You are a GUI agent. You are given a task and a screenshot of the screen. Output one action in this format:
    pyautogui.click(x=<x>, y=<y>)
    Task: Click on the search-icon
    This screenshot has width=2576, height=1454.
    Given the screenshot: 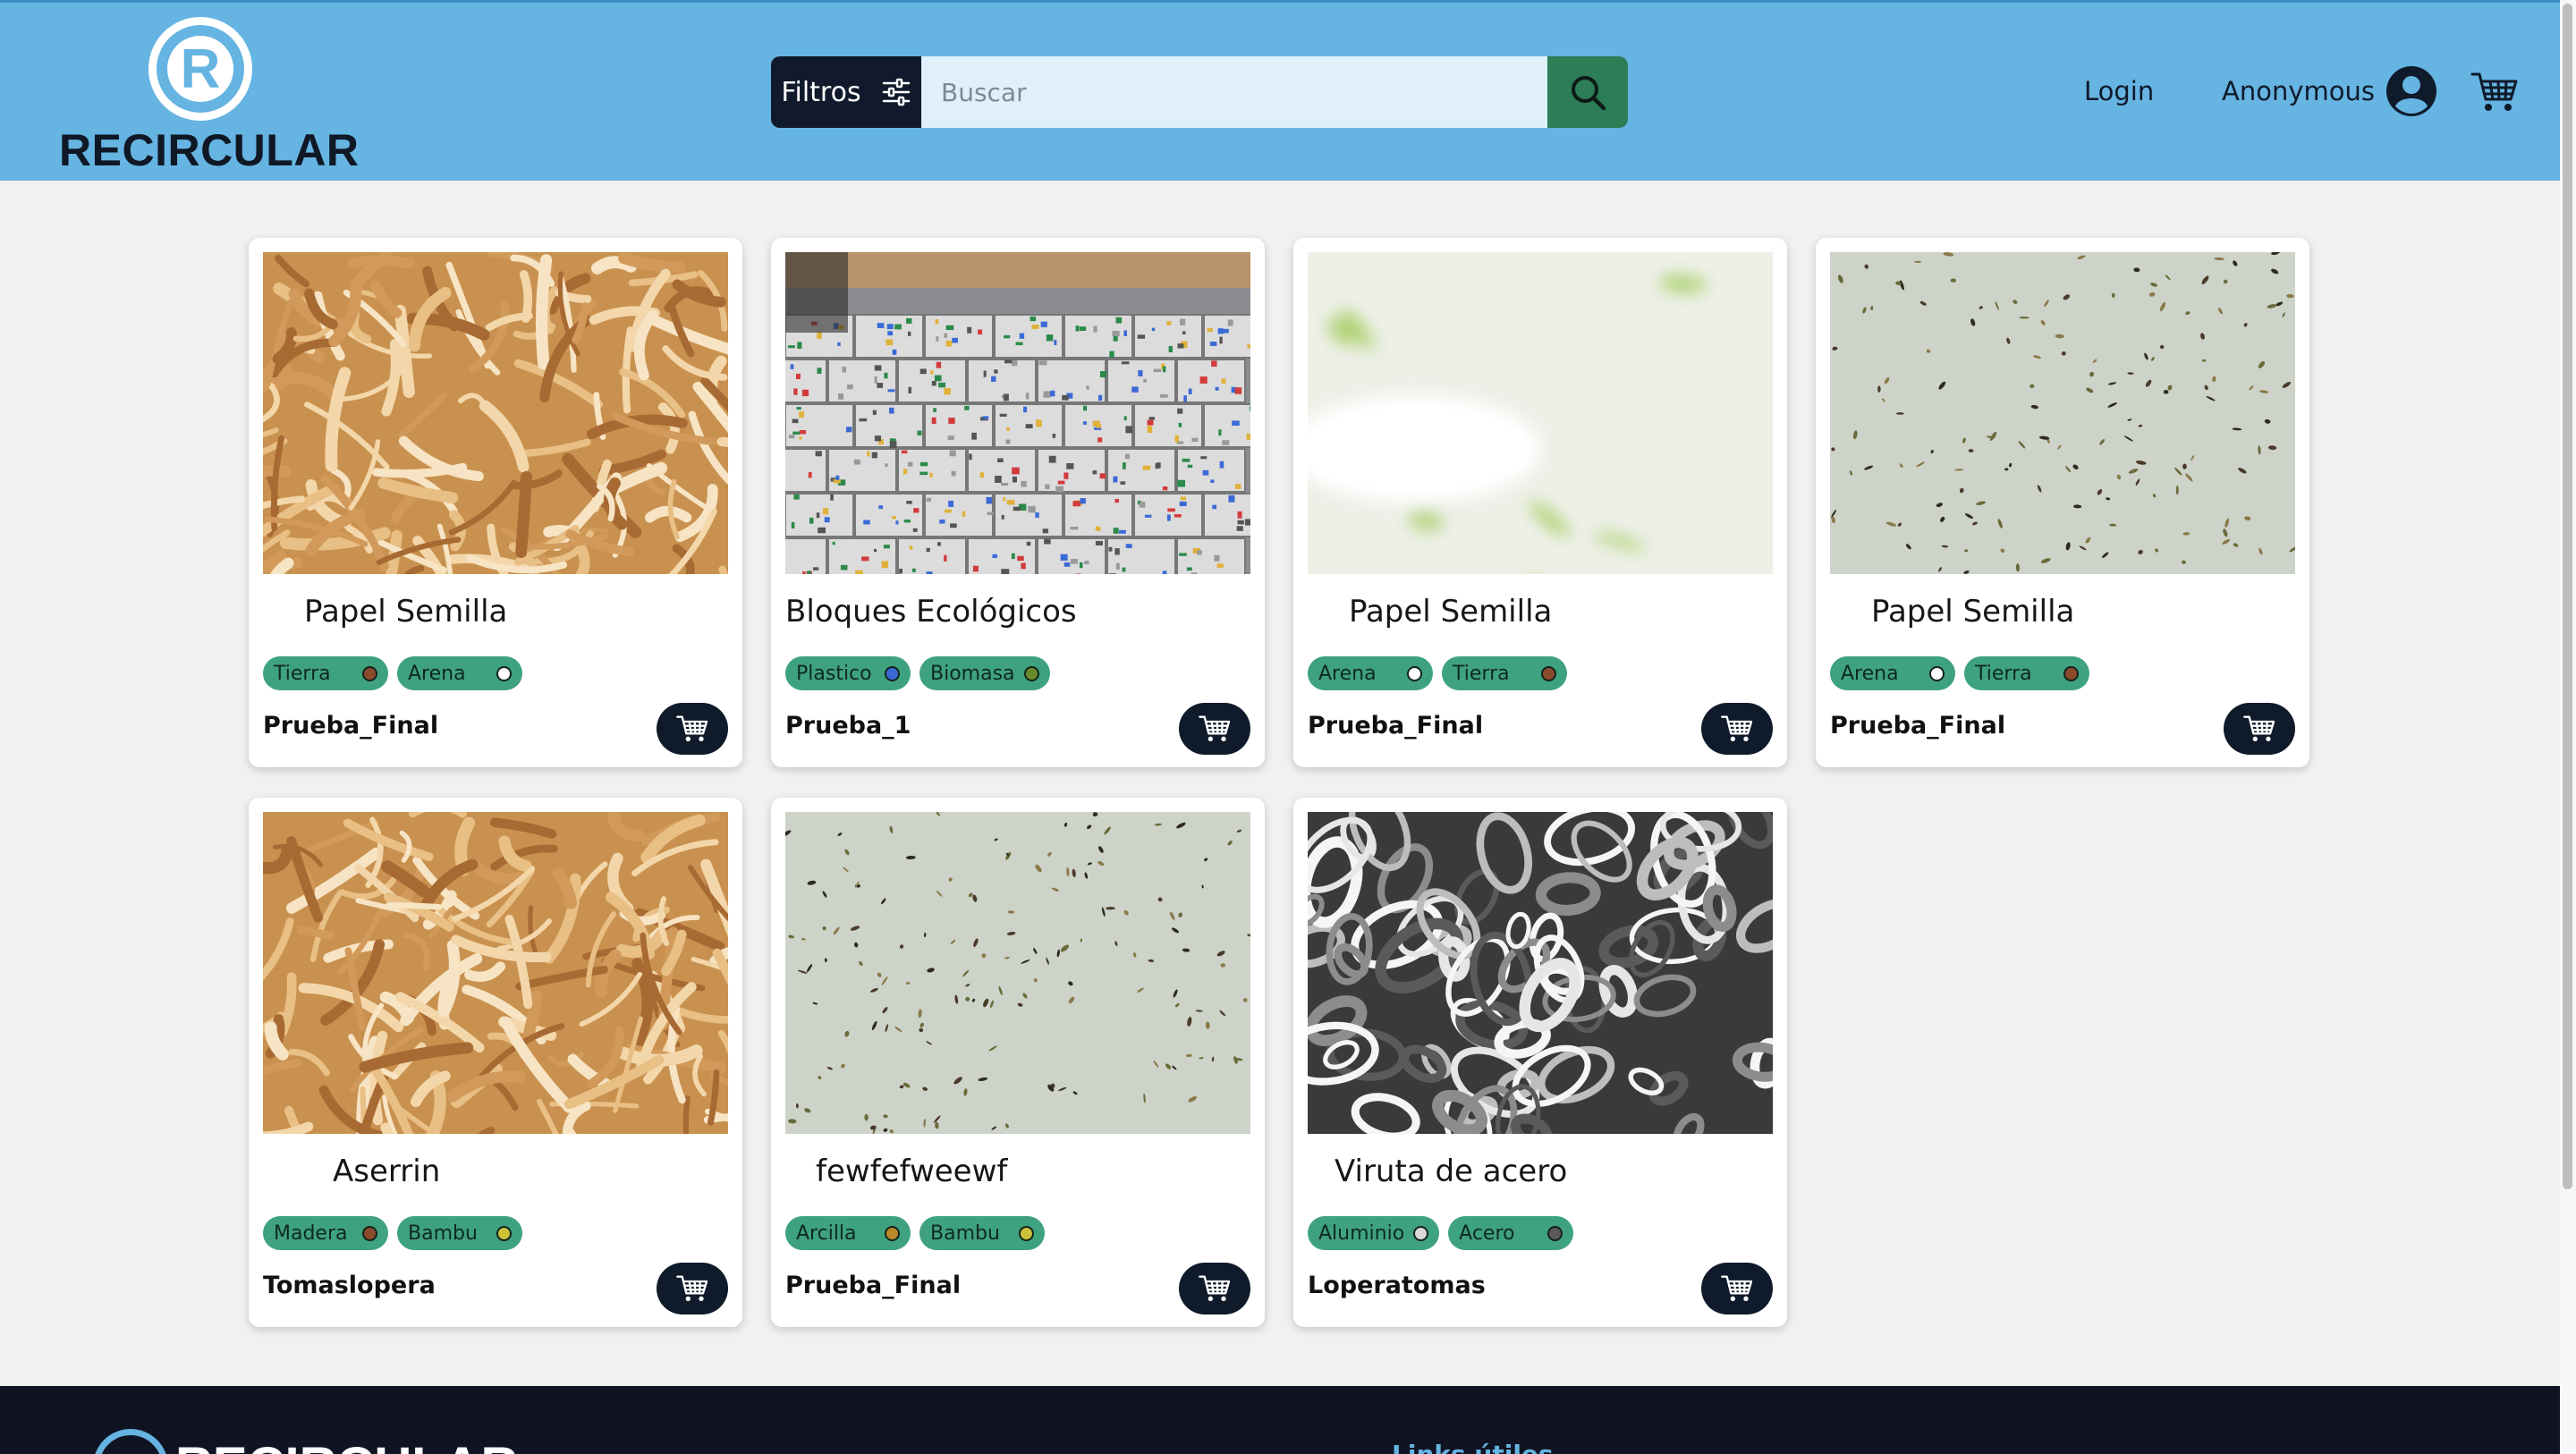 What is the action you would take?
    pyautogui.click(x=1589, y=93)
    